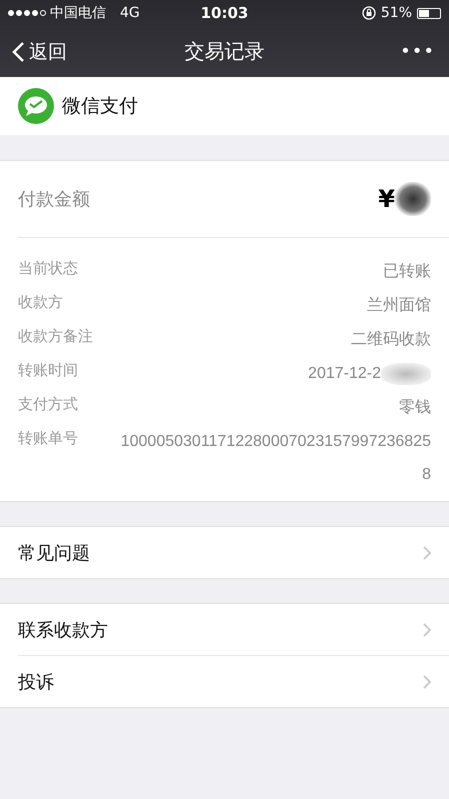 The height and width of the screenshot is (799, 449). I want to click on detail-label: 当前状态, so click(48, 268).